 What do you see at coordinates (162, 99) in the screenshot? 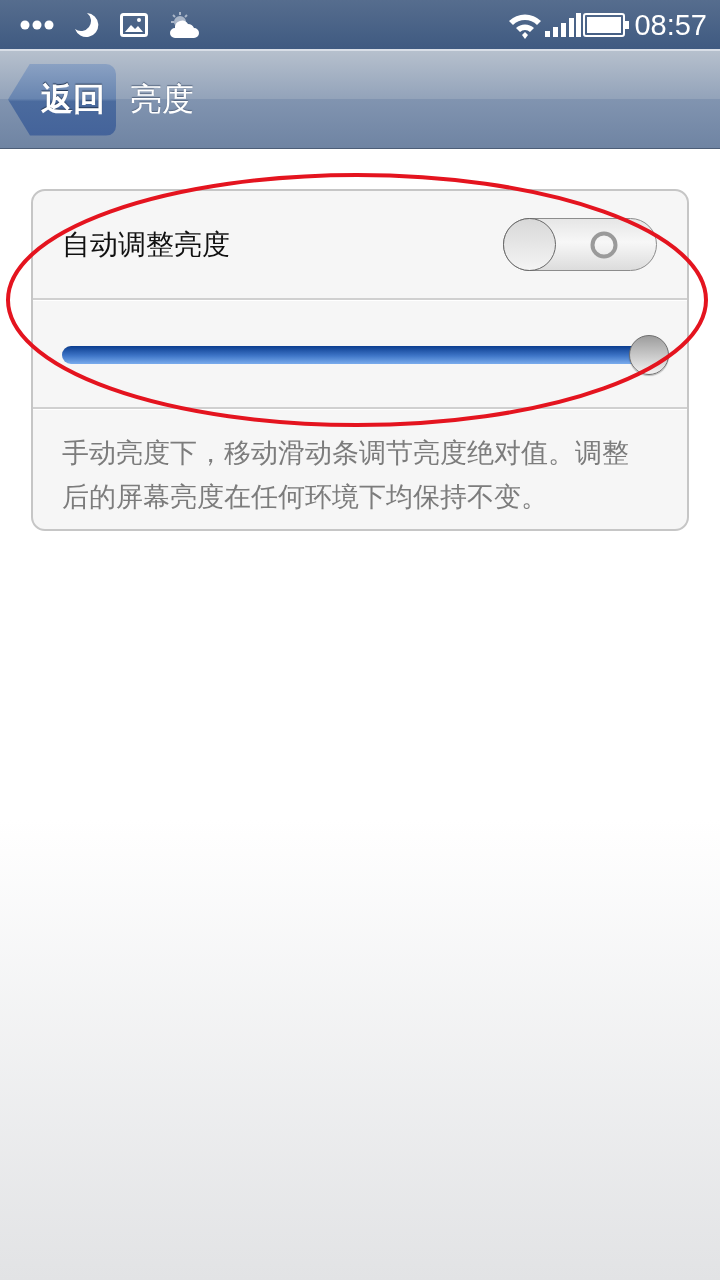
I see `page-title: 亮度` at bounding box center [162, 99].